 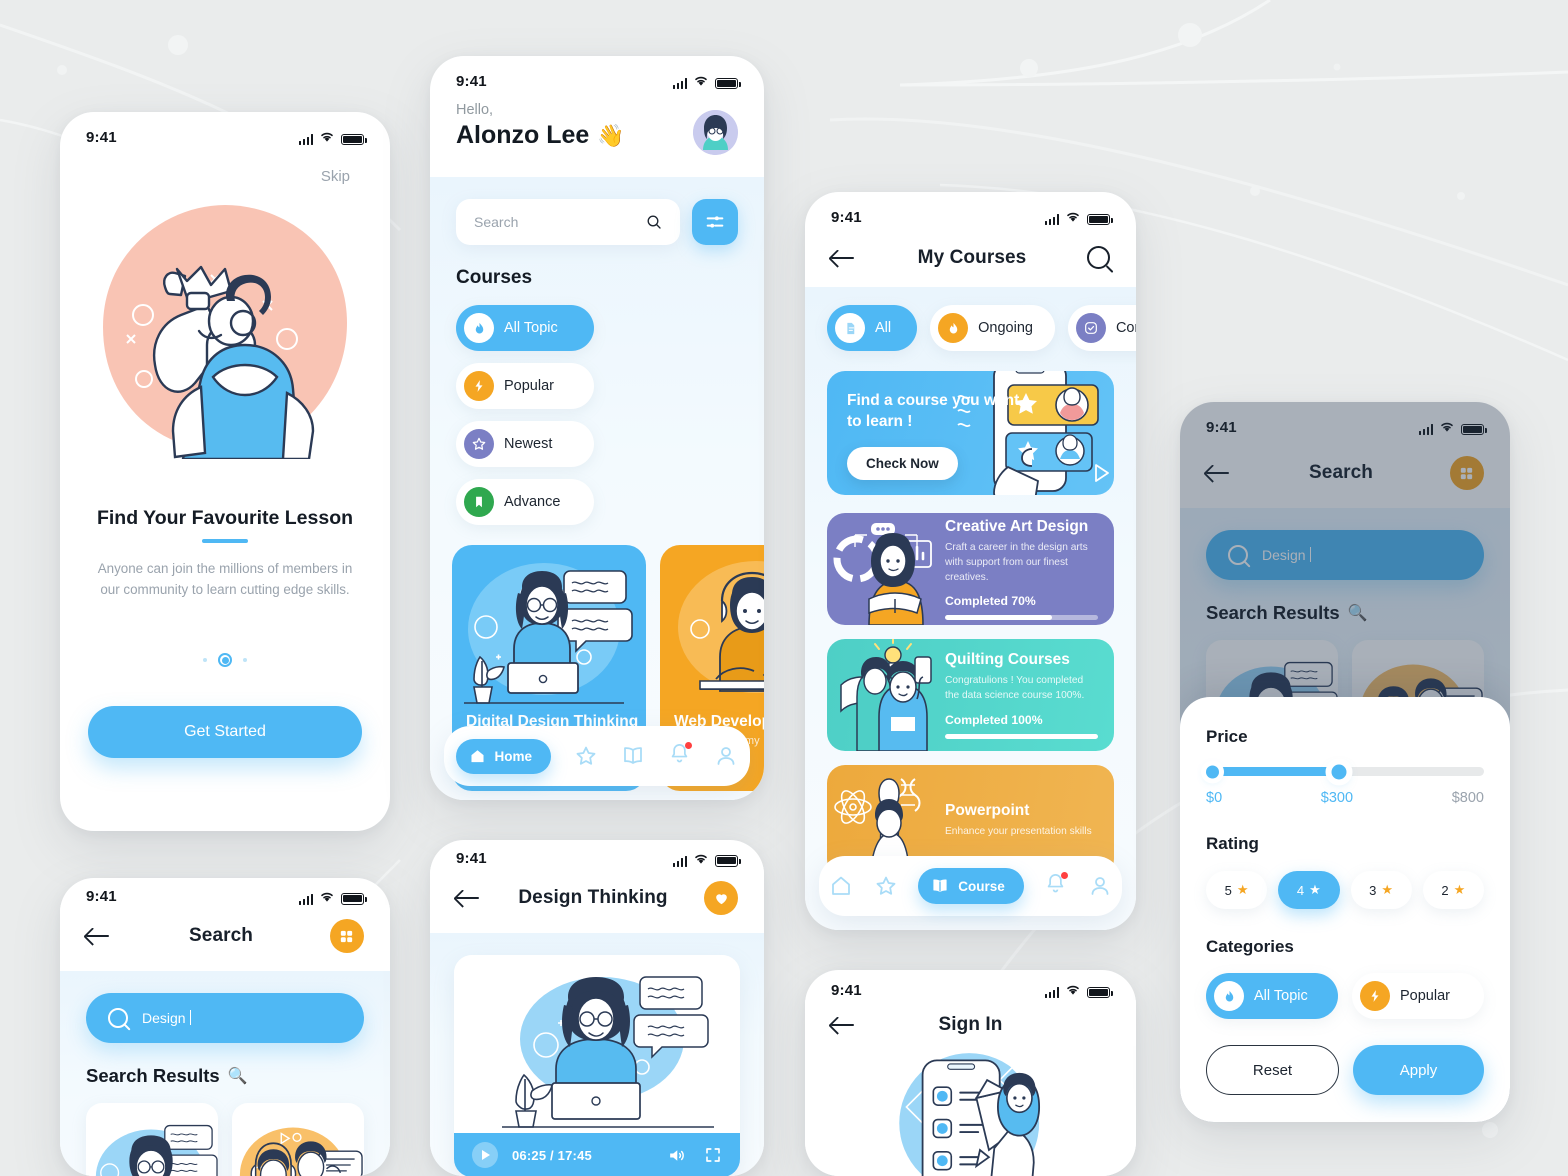 I want to click on nav-bar: Sign In, so click(x=970, y=1023).